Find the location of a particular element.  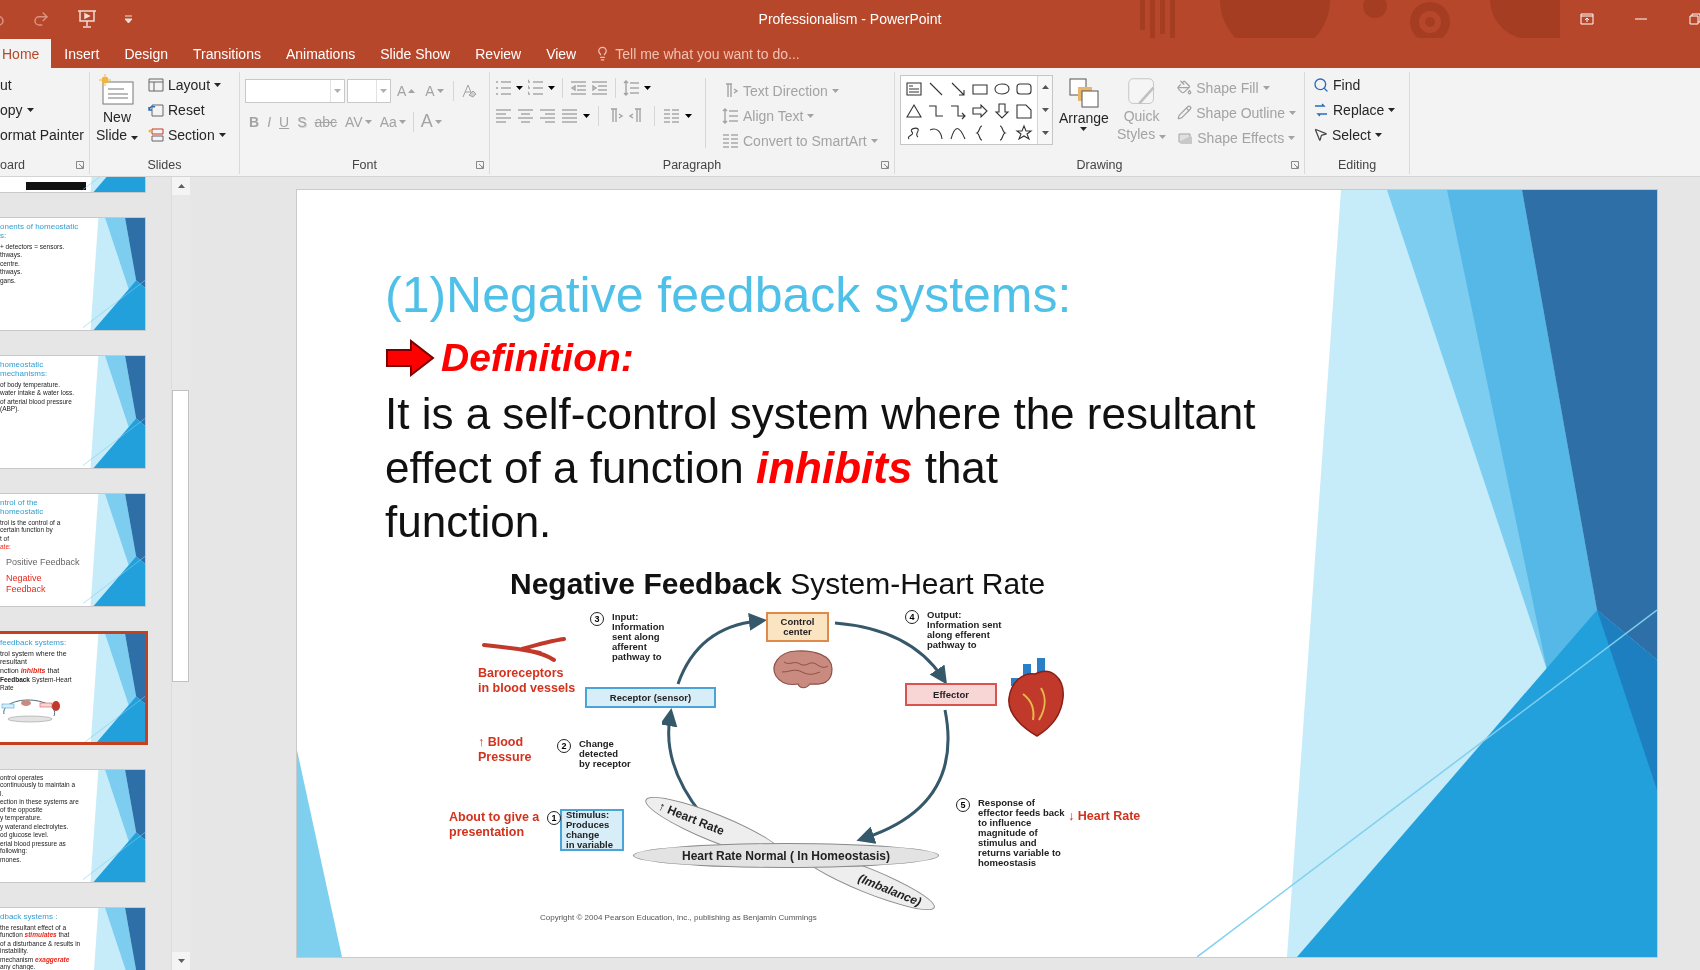

scroll-down-button is located at coordinates (181, 961).